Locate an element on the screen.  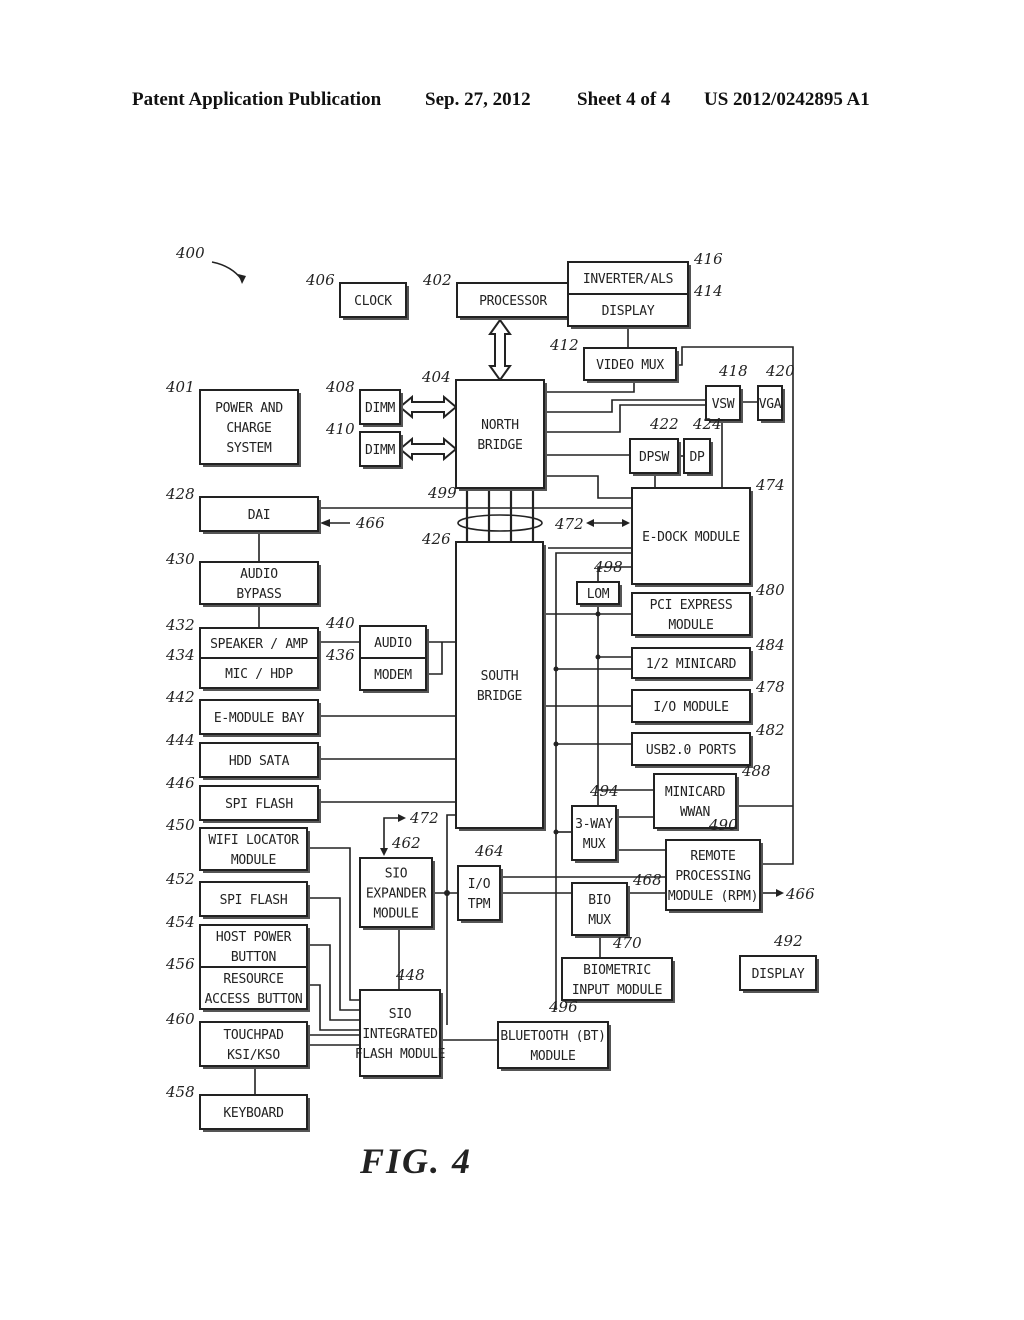
block-label: INTEGRATED is located at coordinates (400, 1034).